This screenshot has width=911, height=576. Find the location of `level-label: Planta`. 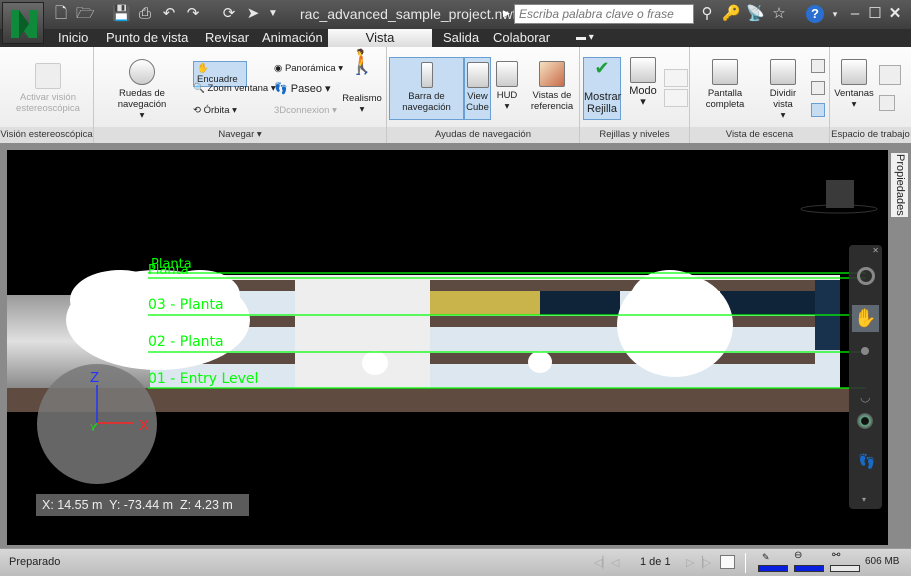

level-label: Planta is located at coordinates (168, 270).